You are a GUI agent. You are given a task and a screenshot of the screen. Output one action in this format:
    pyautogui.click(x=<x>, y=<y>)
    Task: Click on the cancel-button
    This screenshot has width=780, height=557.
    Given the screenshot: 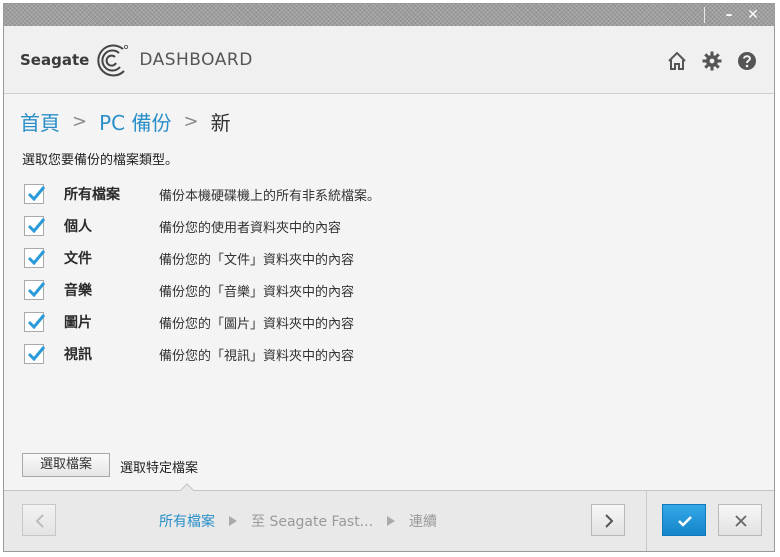 What is the action you would take?
    pyautogui.click(x=740, y=520)
    